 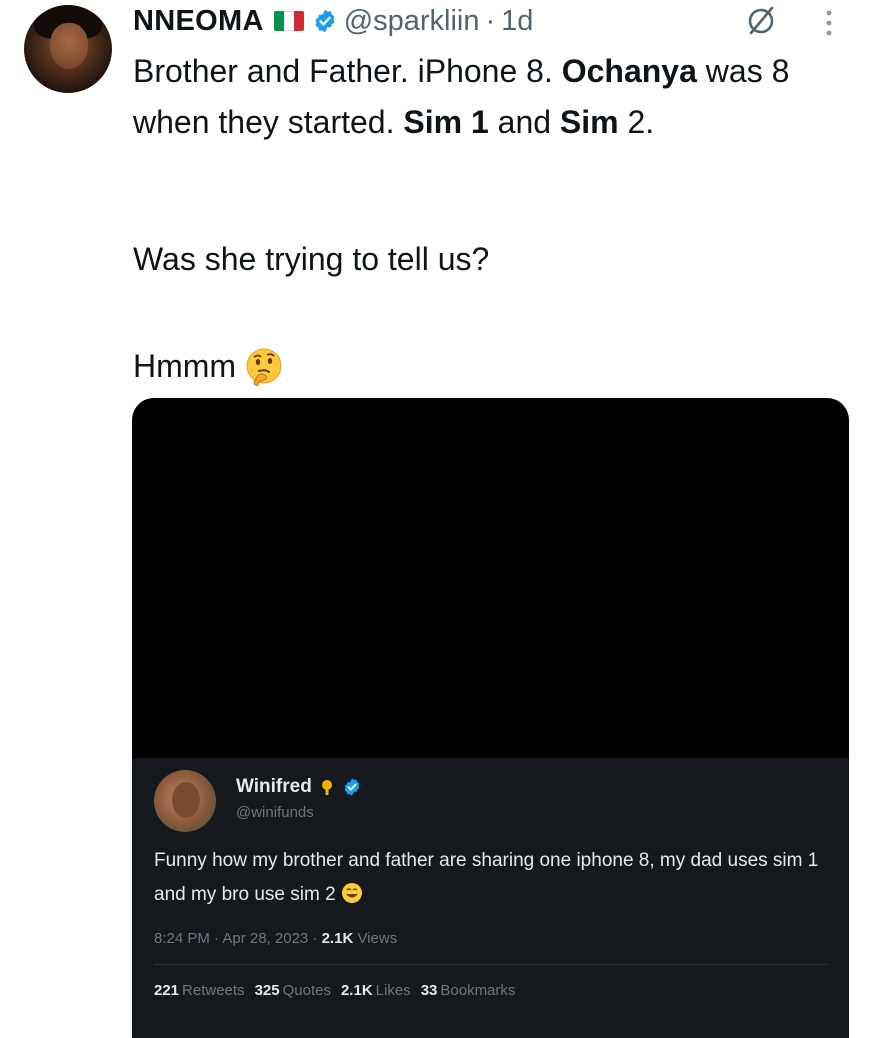 I want to click on tweet-time: 1d, so click(x=517, y=21).